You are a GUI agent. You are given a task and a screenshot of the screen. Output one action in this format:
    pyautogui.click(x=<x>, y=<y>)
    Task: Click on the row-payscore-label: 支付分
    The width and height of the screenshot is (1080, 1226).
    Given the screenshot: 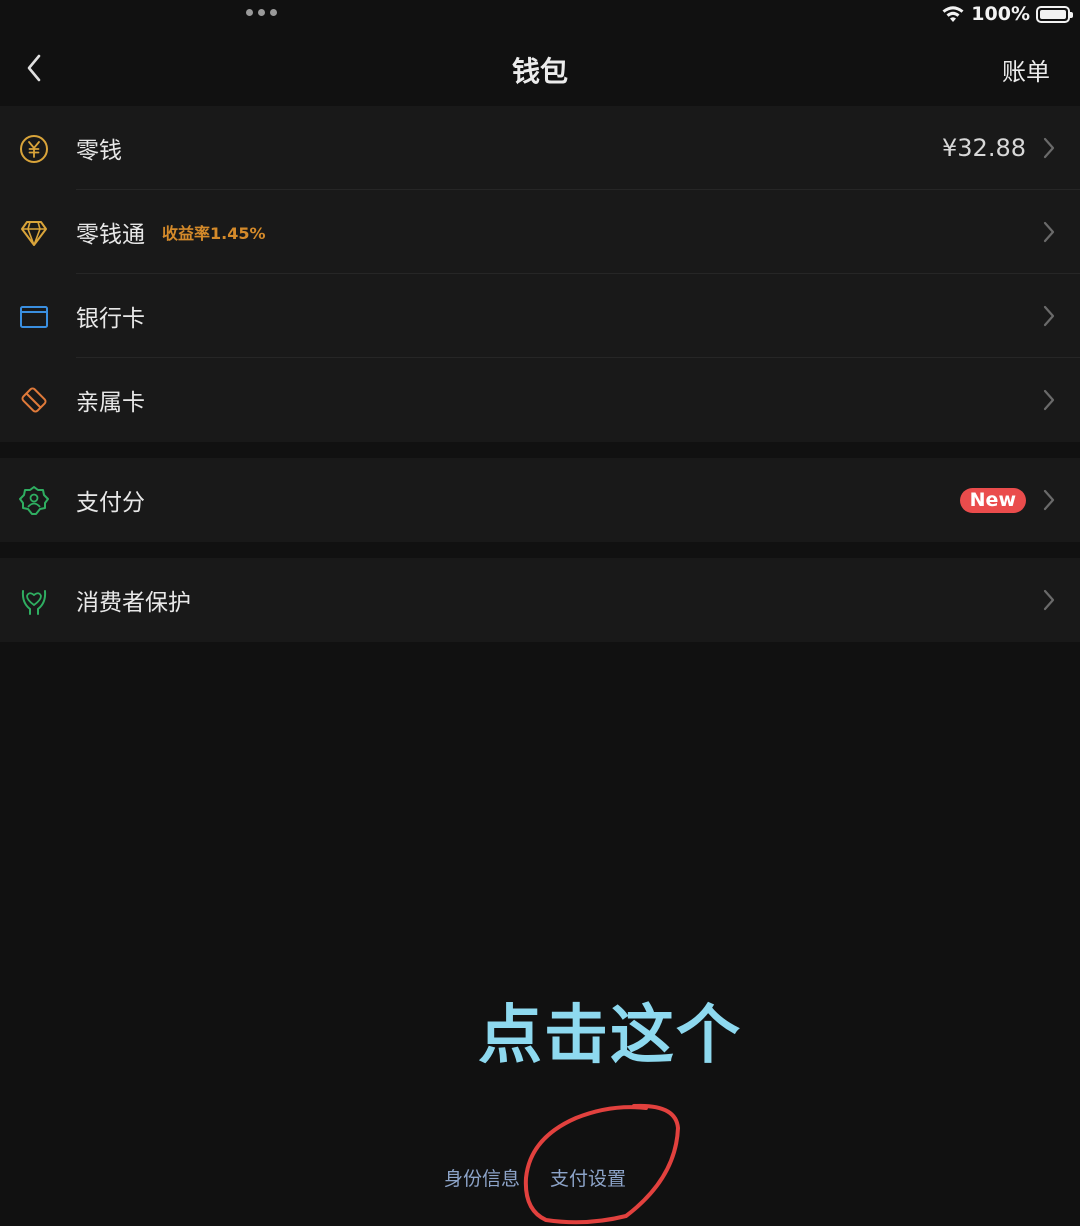 What is the action you would take?
    pyautogui.click(x=110, y=503)
    